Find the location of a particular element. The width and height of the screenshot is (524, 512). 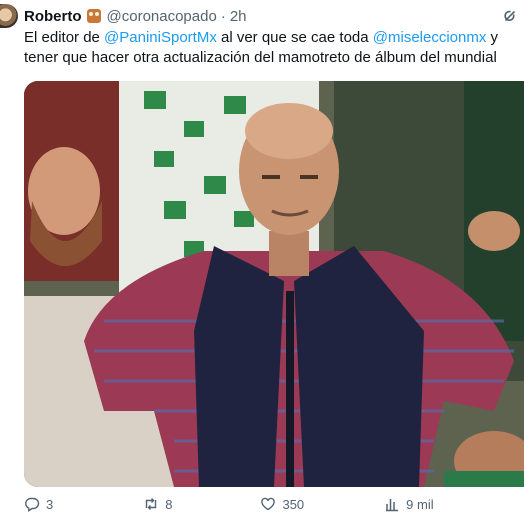

tweet-actions: 3 8 350 9 mil is located at coordinates (274, 504).